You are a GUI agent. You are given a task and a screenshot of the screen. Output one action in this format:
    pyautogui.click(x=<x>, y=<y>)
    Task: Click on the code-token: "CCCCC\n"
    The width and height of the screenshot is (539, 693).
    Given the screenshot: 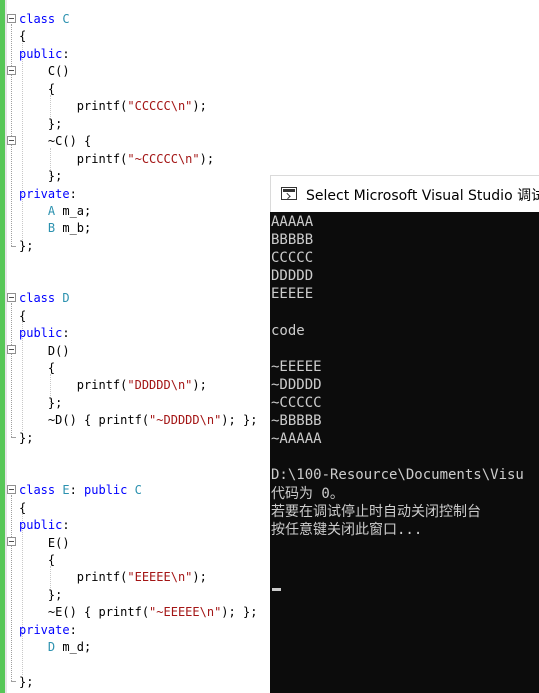 What is the action you would take?
    pyautogui.click(x=160, y=106)
    